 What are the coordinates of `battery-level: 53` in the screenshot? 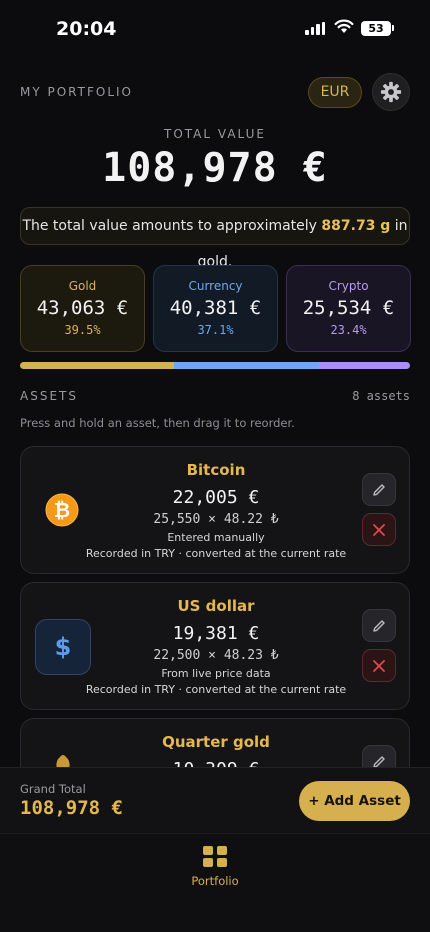 It's located at (376, 28).